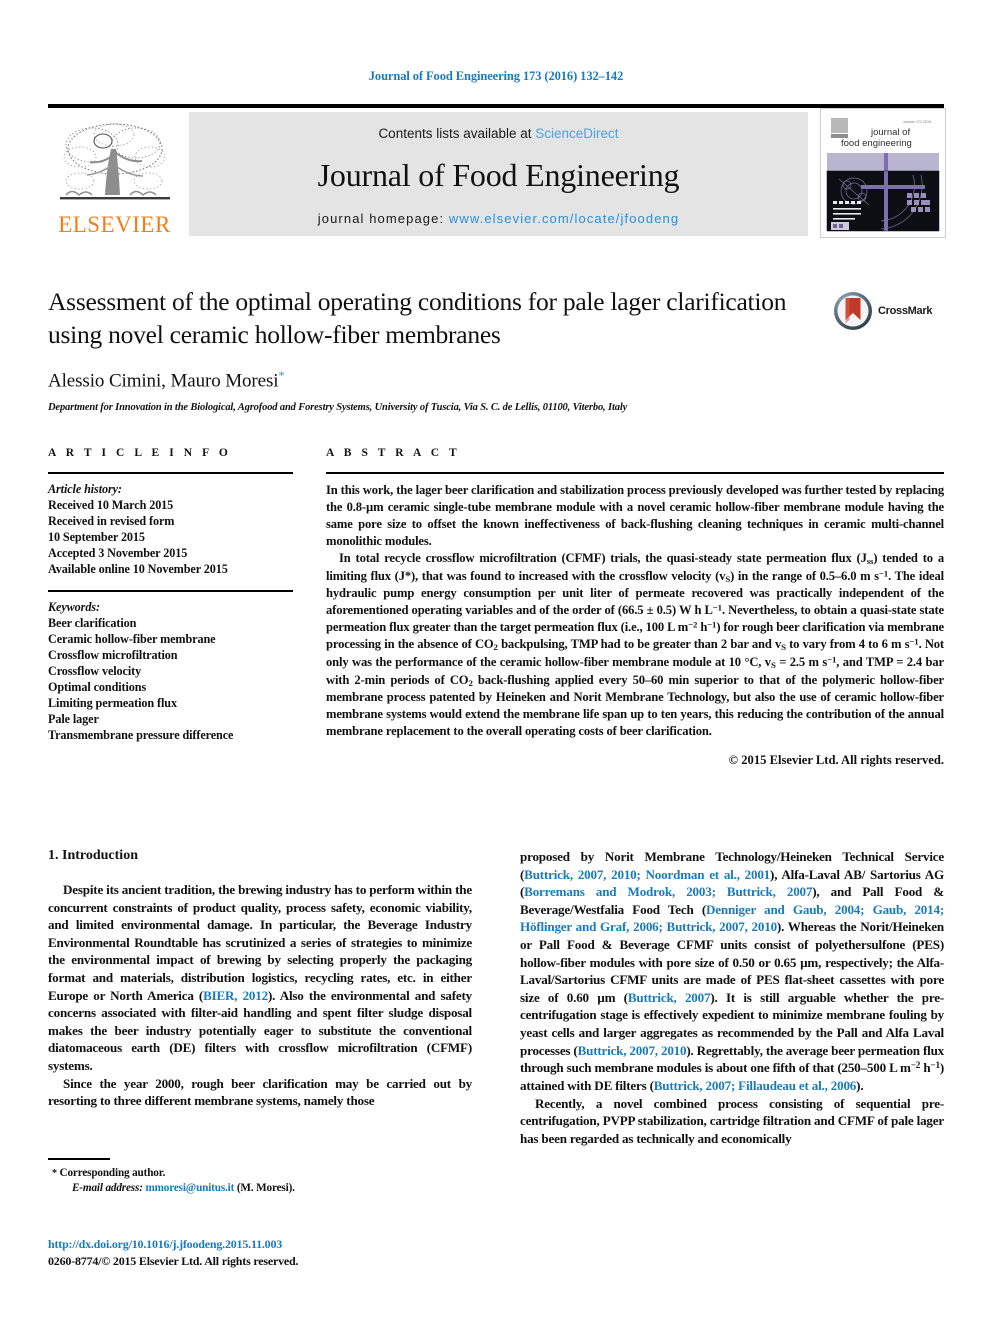 This screenshot has height=1323, width=992. I want to click on crossmark-badge: CrossMark, so click(889, 311).